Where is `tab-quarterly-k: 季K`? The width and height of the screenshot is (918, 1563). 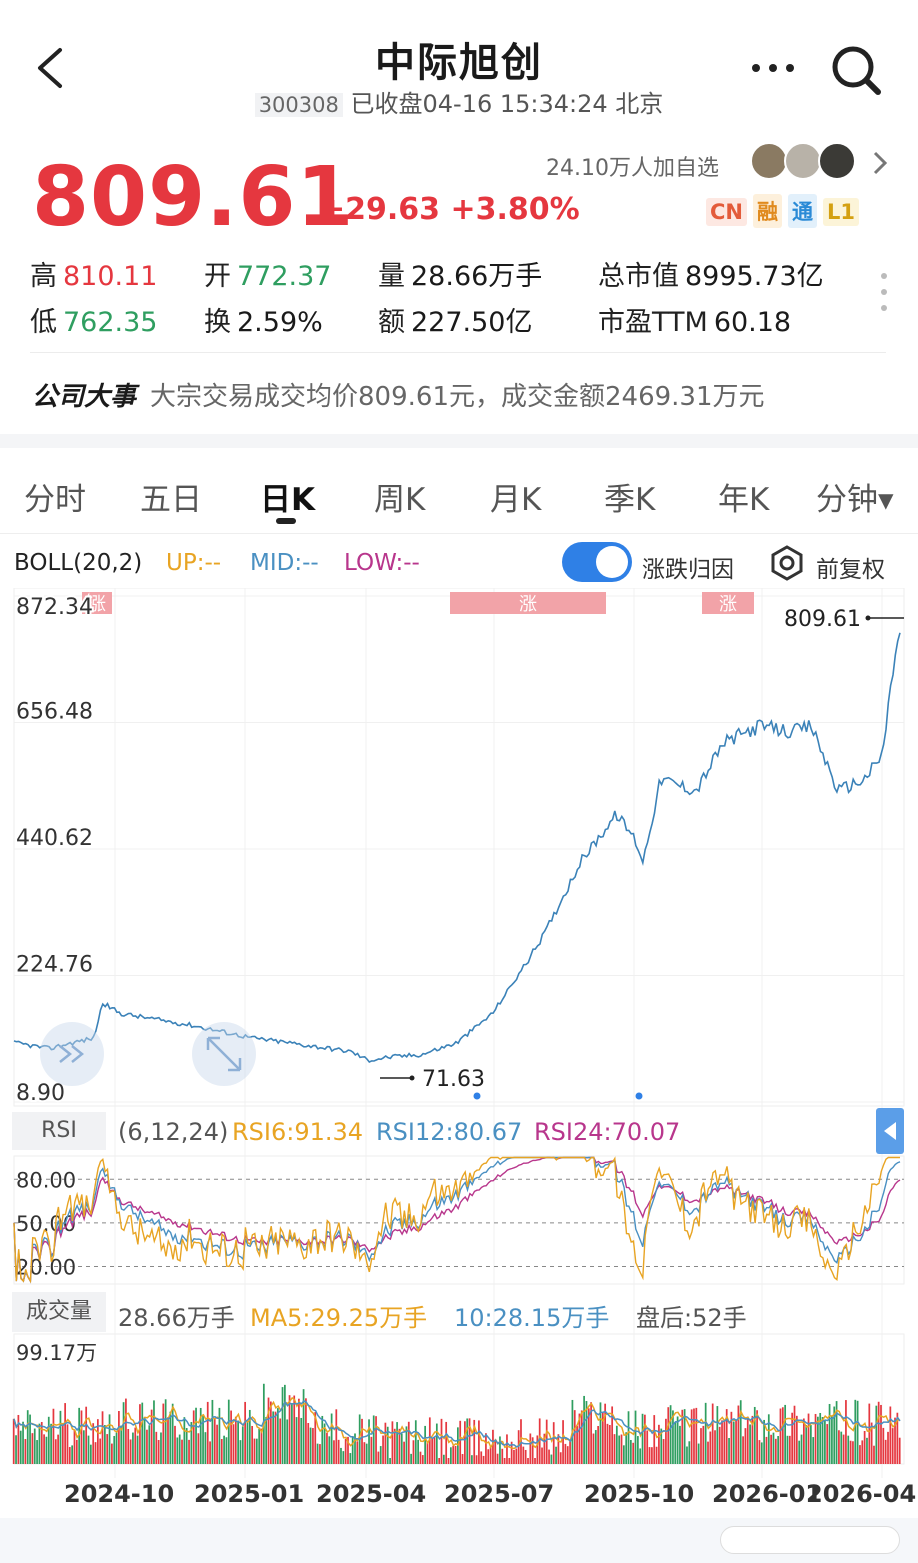
tab-quarterly-k: 季K is located at coordinates (629, 496).